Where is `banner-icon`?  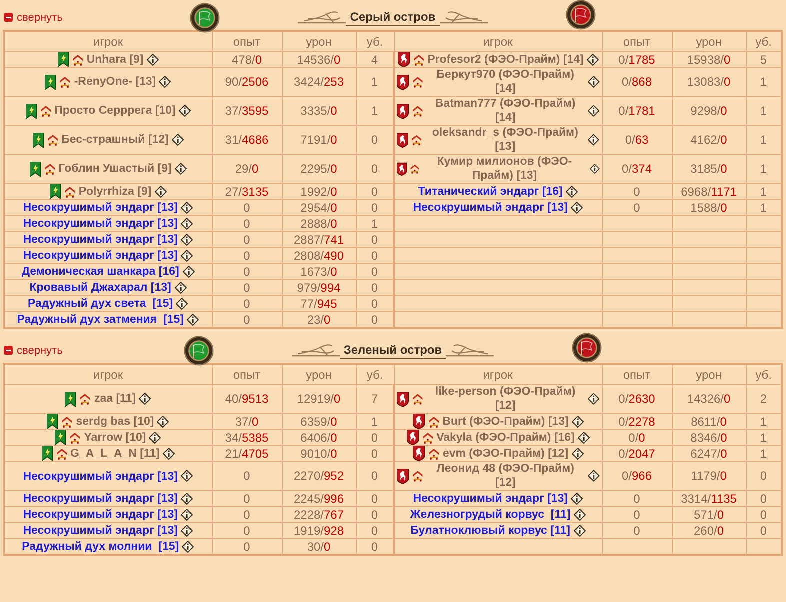
banner-icon is located at coordinates (70, 399).